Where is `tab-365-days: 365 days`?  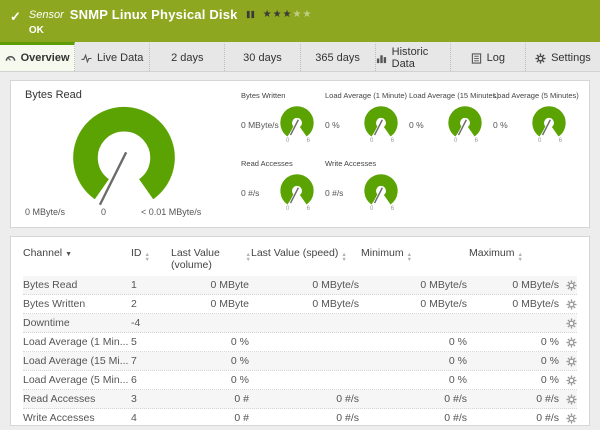 tab-365-days: 365 days is located at coordinates (338, 56).